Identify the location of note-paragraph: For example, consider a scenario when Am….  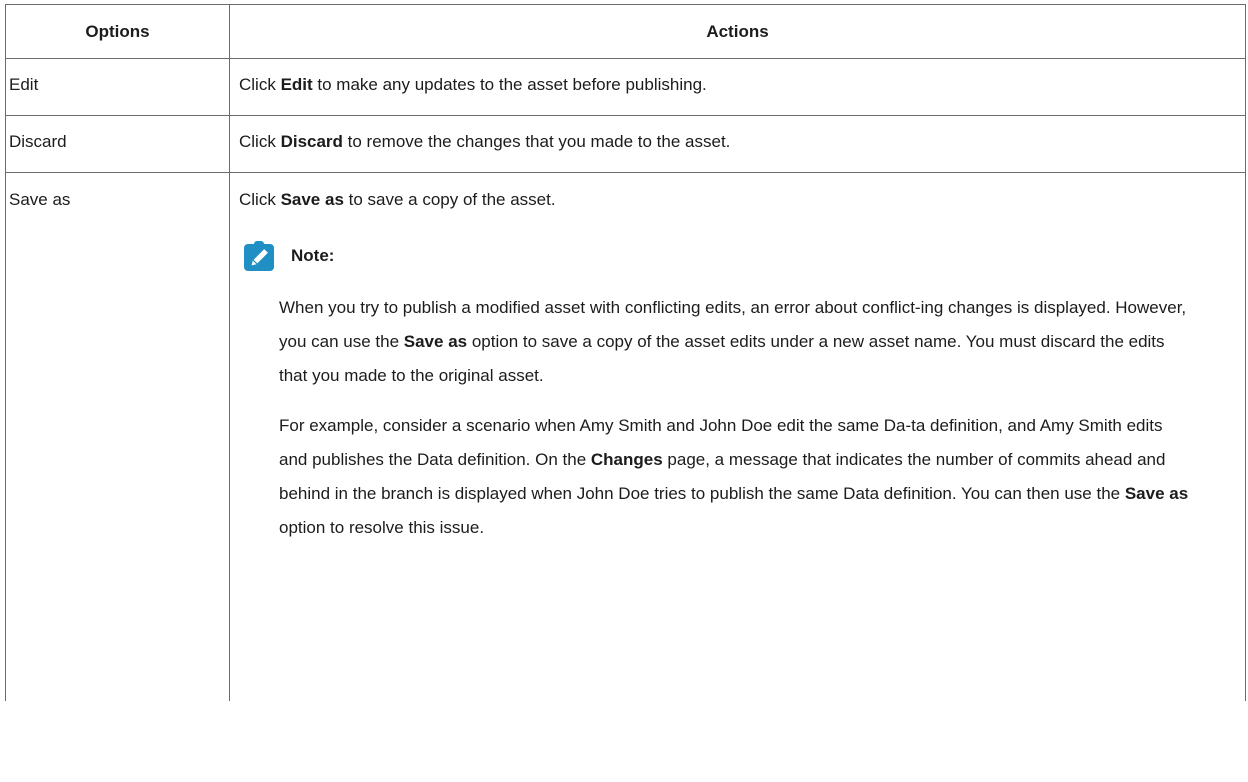
(737, 477).